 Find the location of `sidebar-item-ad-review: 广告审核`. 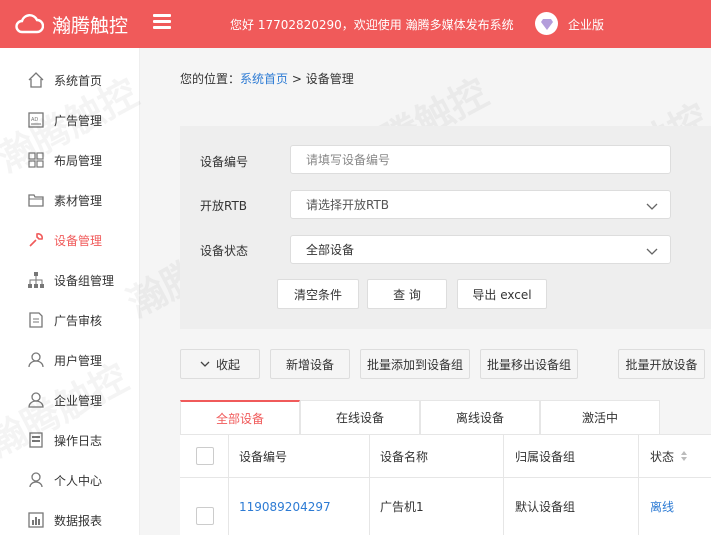

sidebar-item-ad-review: 广告审核 is located at coordinates (70, 320).